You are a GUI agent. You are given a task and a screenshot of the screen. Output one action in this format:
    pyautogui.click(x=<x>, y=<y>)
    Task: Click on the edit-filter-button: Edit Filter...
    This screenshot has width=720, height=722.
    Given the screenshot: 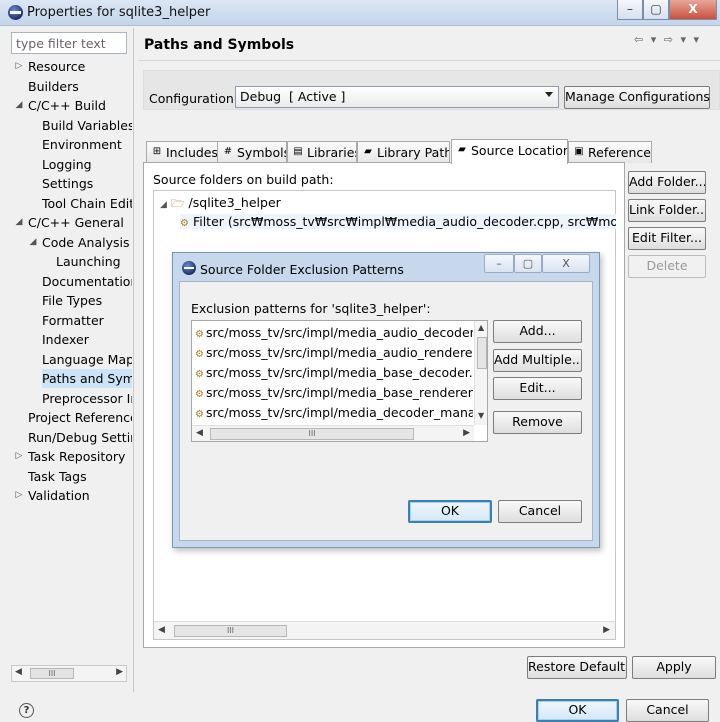 What is the action you would take?
    pyautogui.click(x=667, y=238)
    